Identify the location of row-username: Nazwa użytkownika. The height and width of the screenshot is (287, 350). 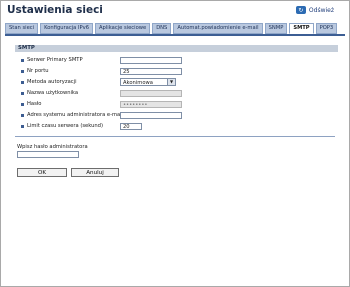
(49, 93).